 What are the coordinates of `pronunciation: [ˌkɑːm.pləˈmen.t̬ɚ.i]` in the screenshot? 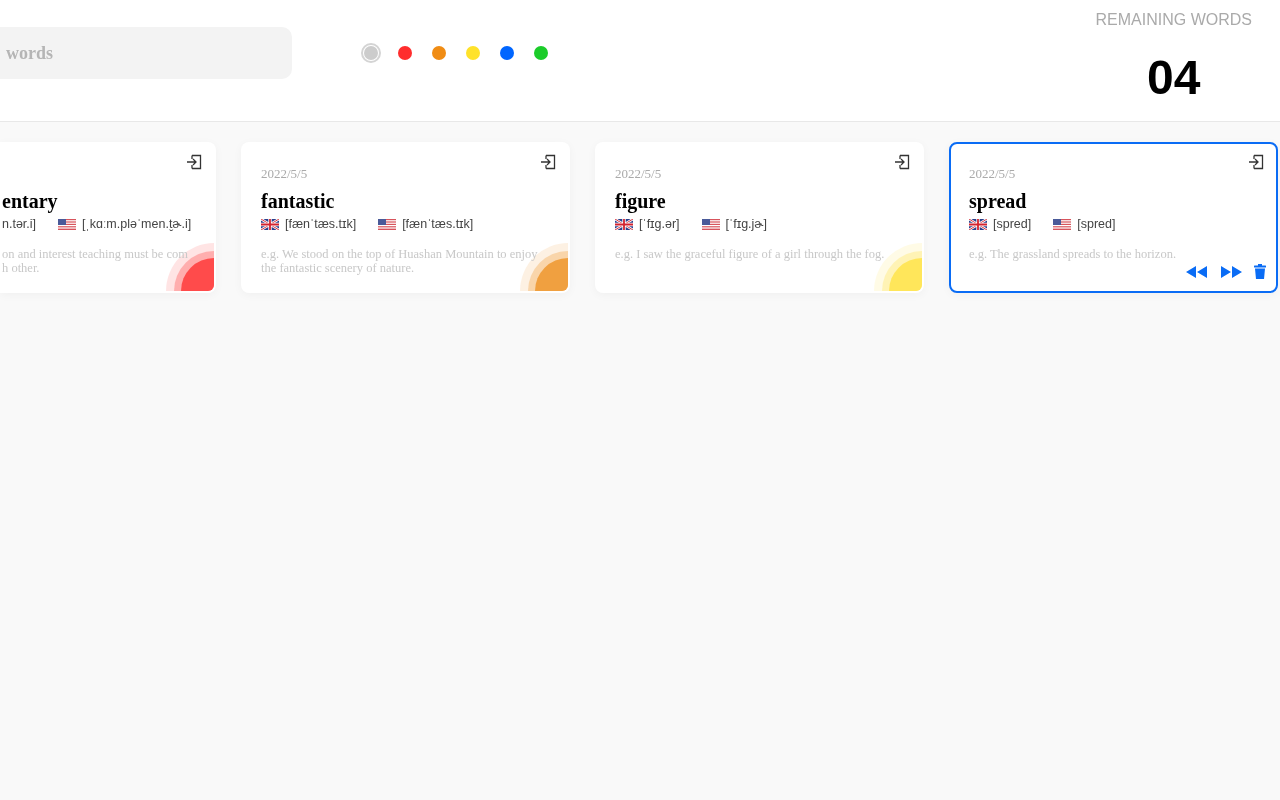 It's located at (137, 224).